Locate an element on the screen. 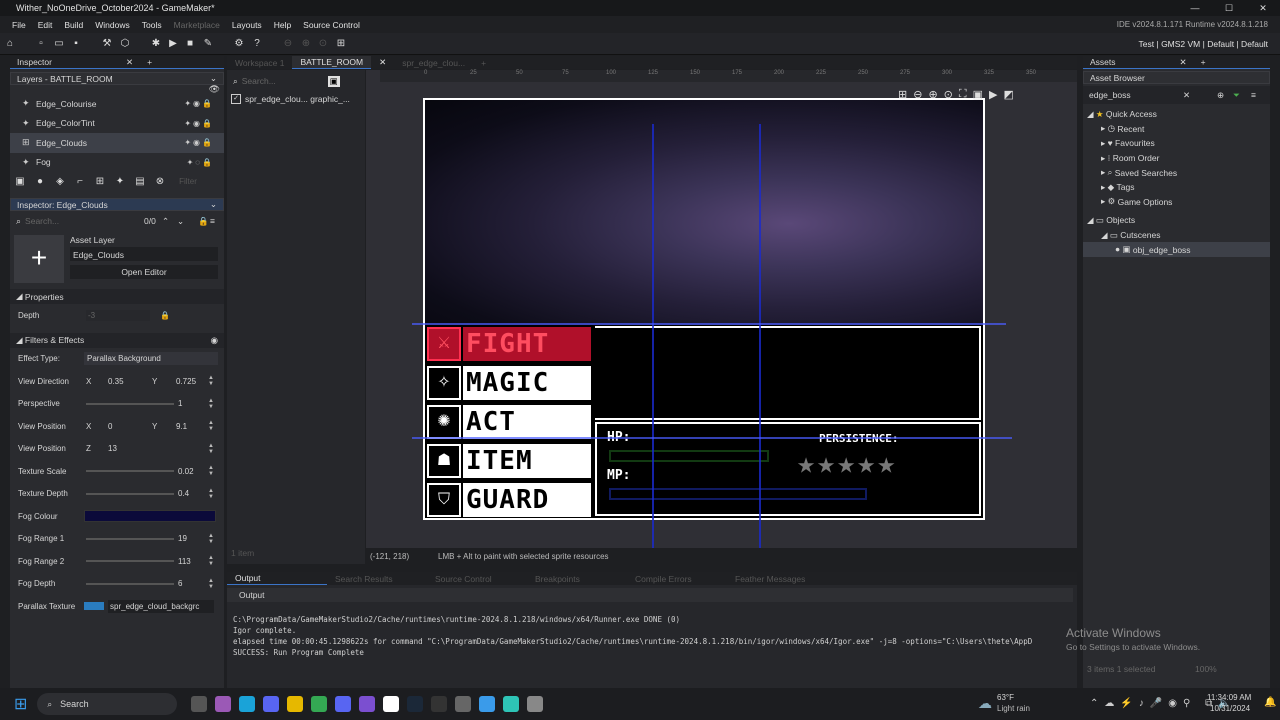 This screenshot has width=1280, height=720. tab-breakpoints: Breakpoints is located at coordinates (577, 579).